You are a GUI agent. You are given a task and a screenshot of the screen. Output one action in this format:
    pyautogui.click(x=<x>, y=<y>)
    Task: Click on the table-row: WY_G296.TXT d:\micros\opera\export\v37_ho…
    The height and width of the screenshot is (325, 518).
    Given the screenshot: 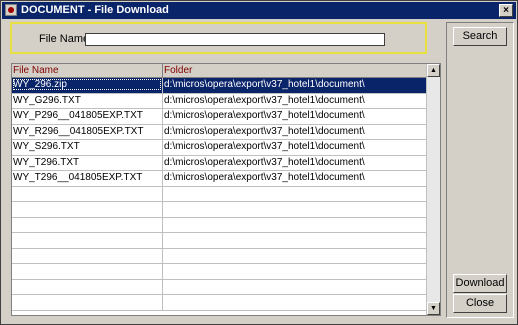 What is the action you would take?
    pyautogui.click(x=219, y=101)
    